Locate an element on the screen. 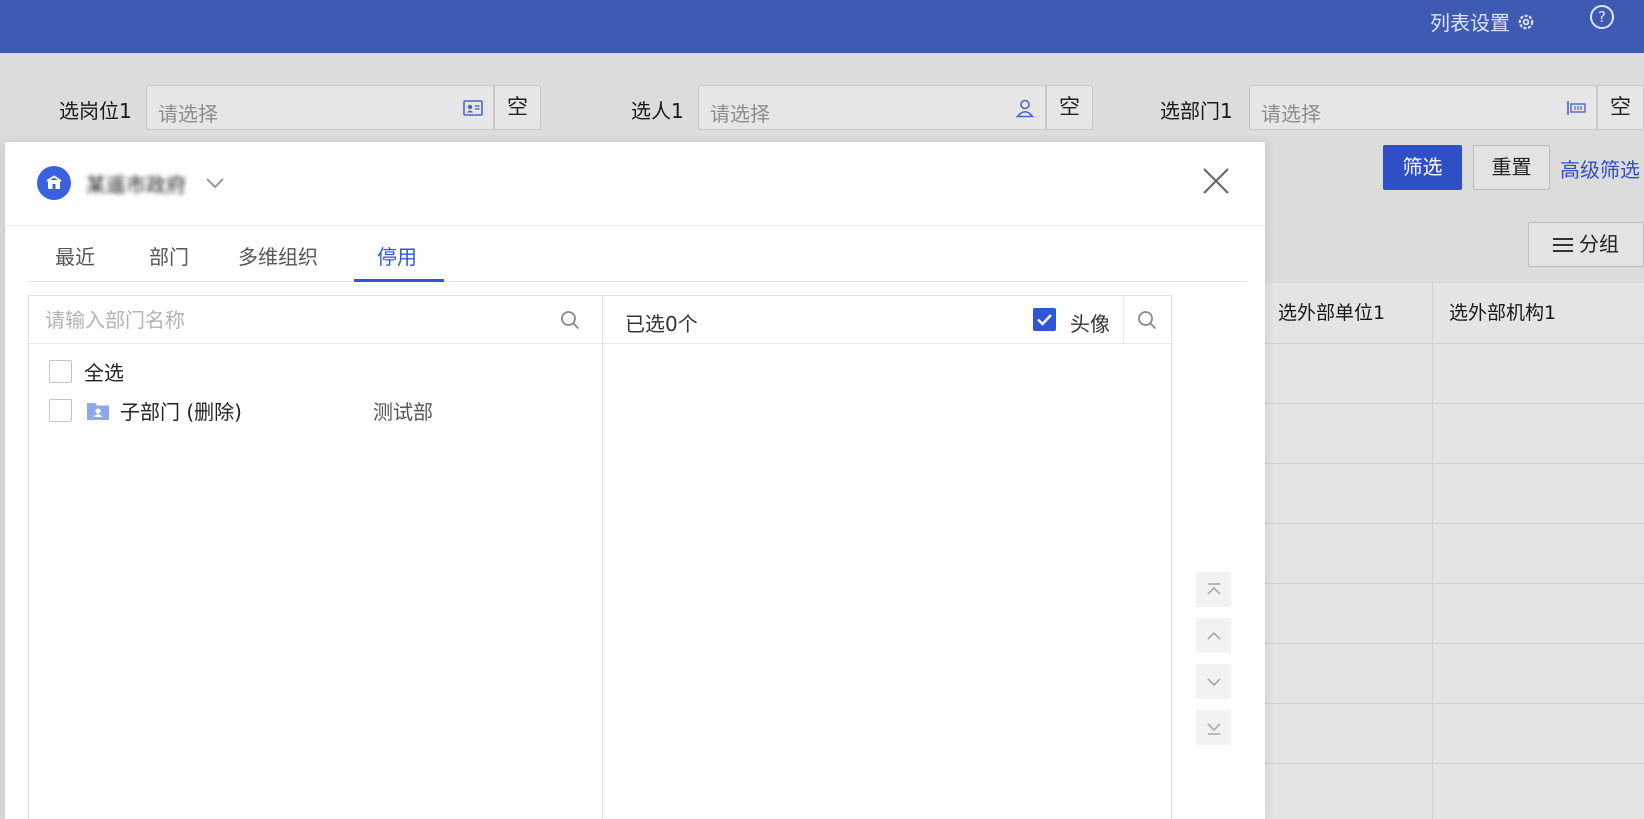 This screenshot has width=1644, height=819. selected-panel-header: 已选0个 头像 is located at coordinates (887, 320).